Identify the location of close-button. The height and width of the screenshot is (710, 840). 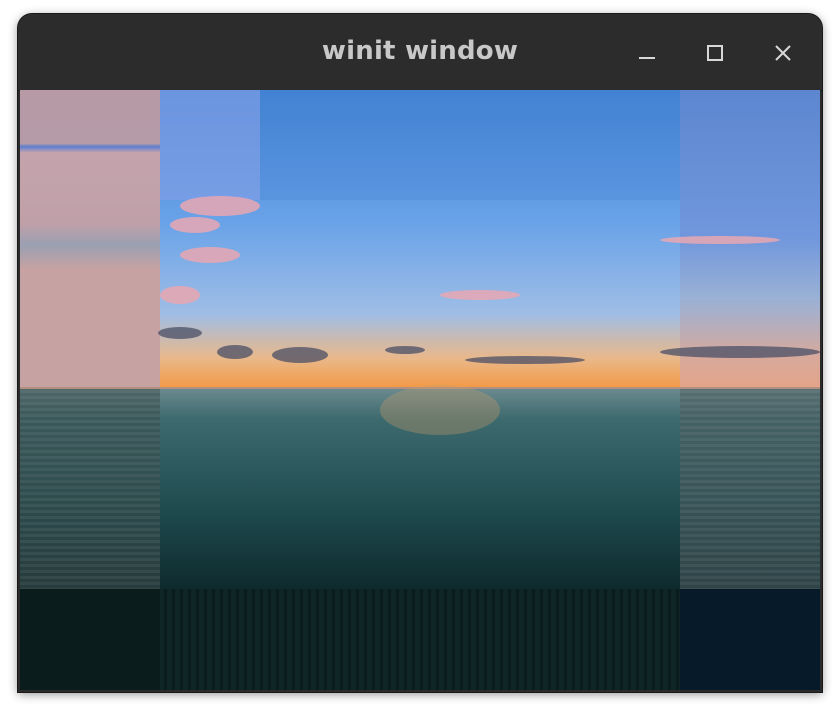
(783, 53).